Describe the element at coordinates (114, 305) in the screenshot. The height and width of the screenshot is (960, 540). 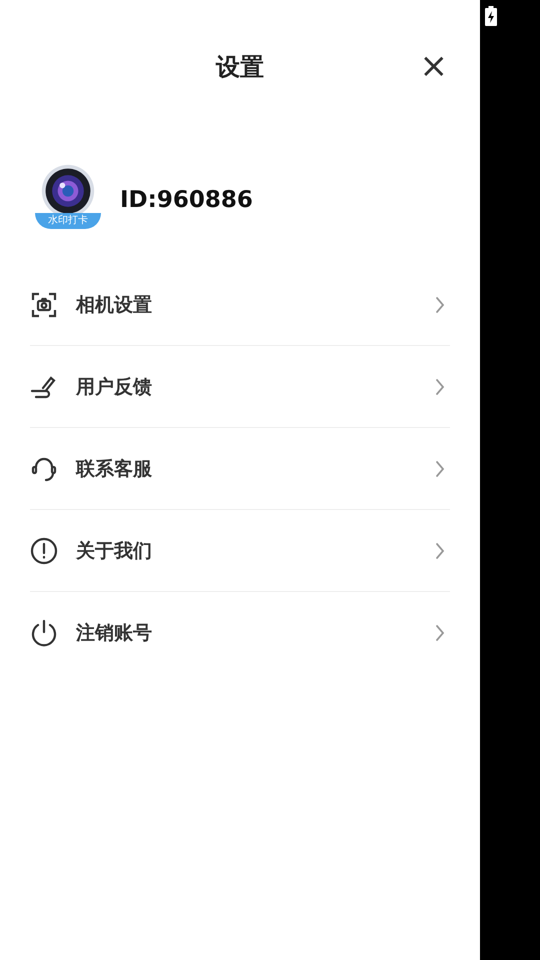
I see `menu-label: 相机设置` at that location.